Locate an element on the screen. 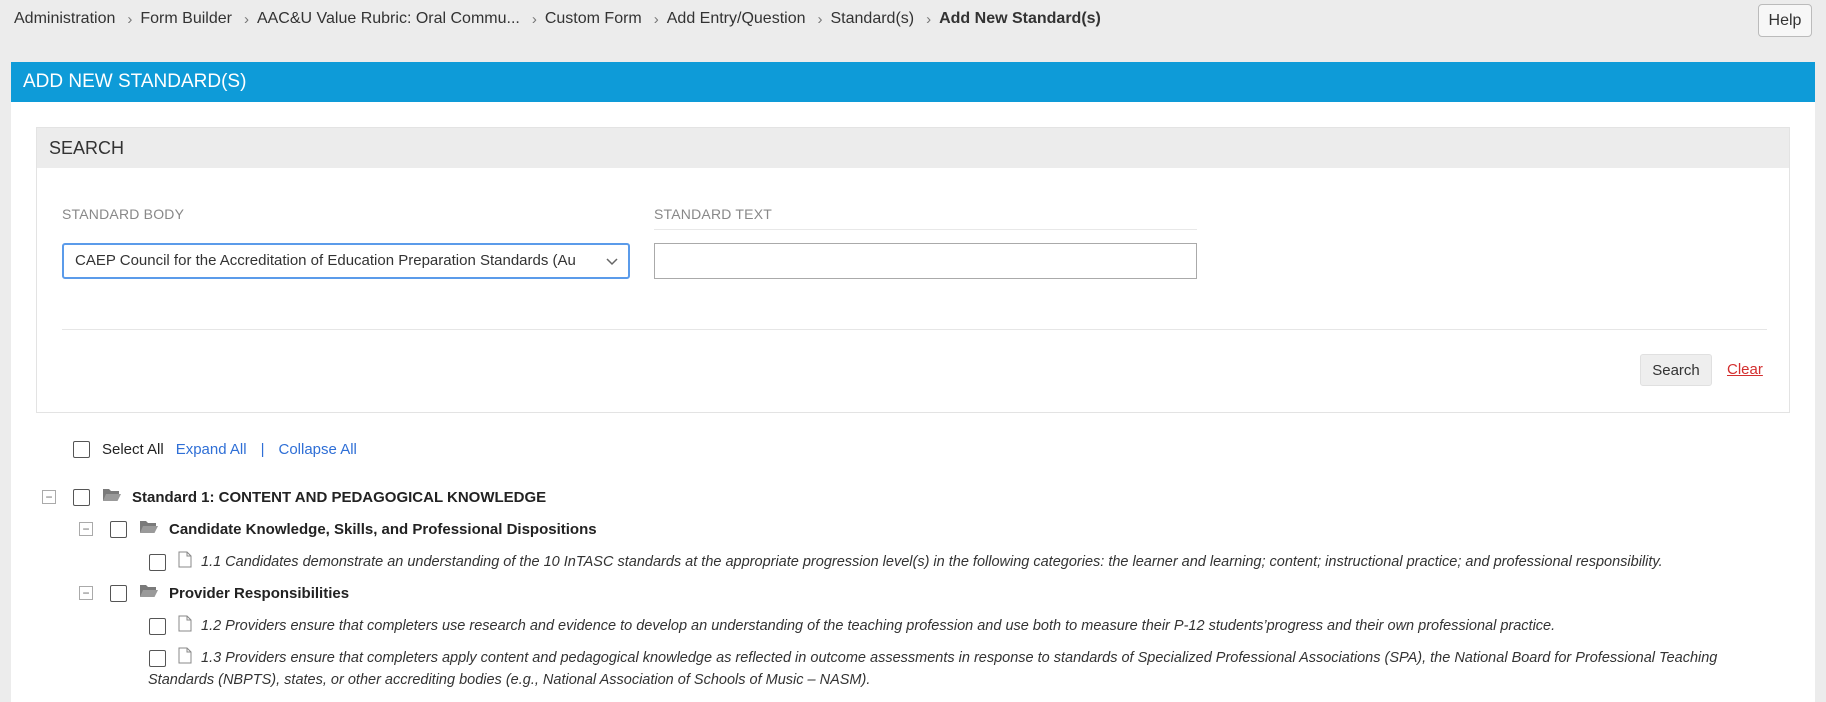  tree-node-group2: − Provider Responsibilities is located at coordinates (214, 593).